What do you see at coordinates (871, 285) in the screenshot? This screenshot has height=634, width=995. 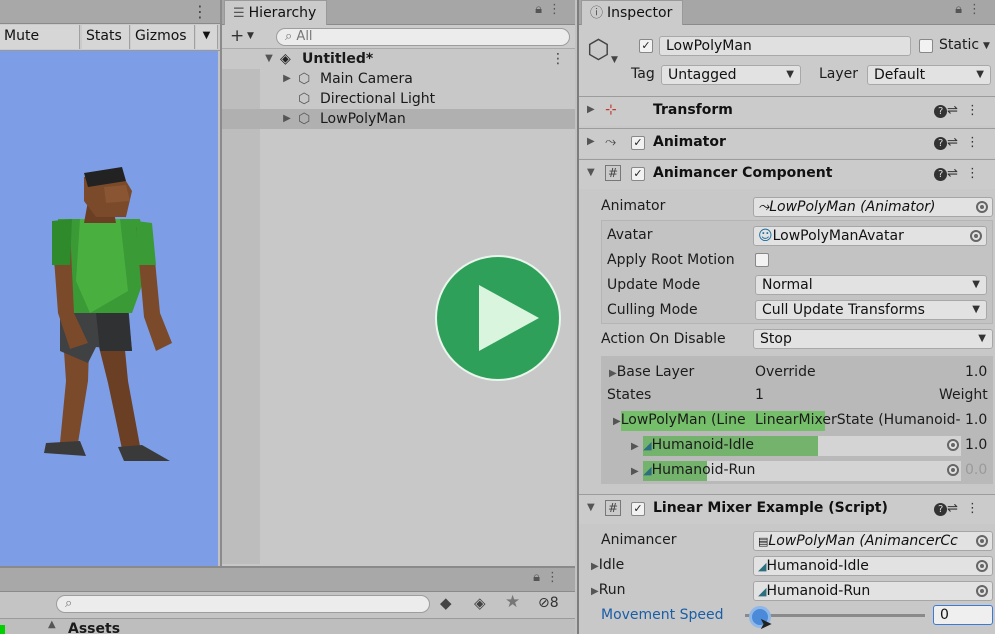 I see `update-mode-dropdown: Normal ▼` at bounding box center [871, 285].